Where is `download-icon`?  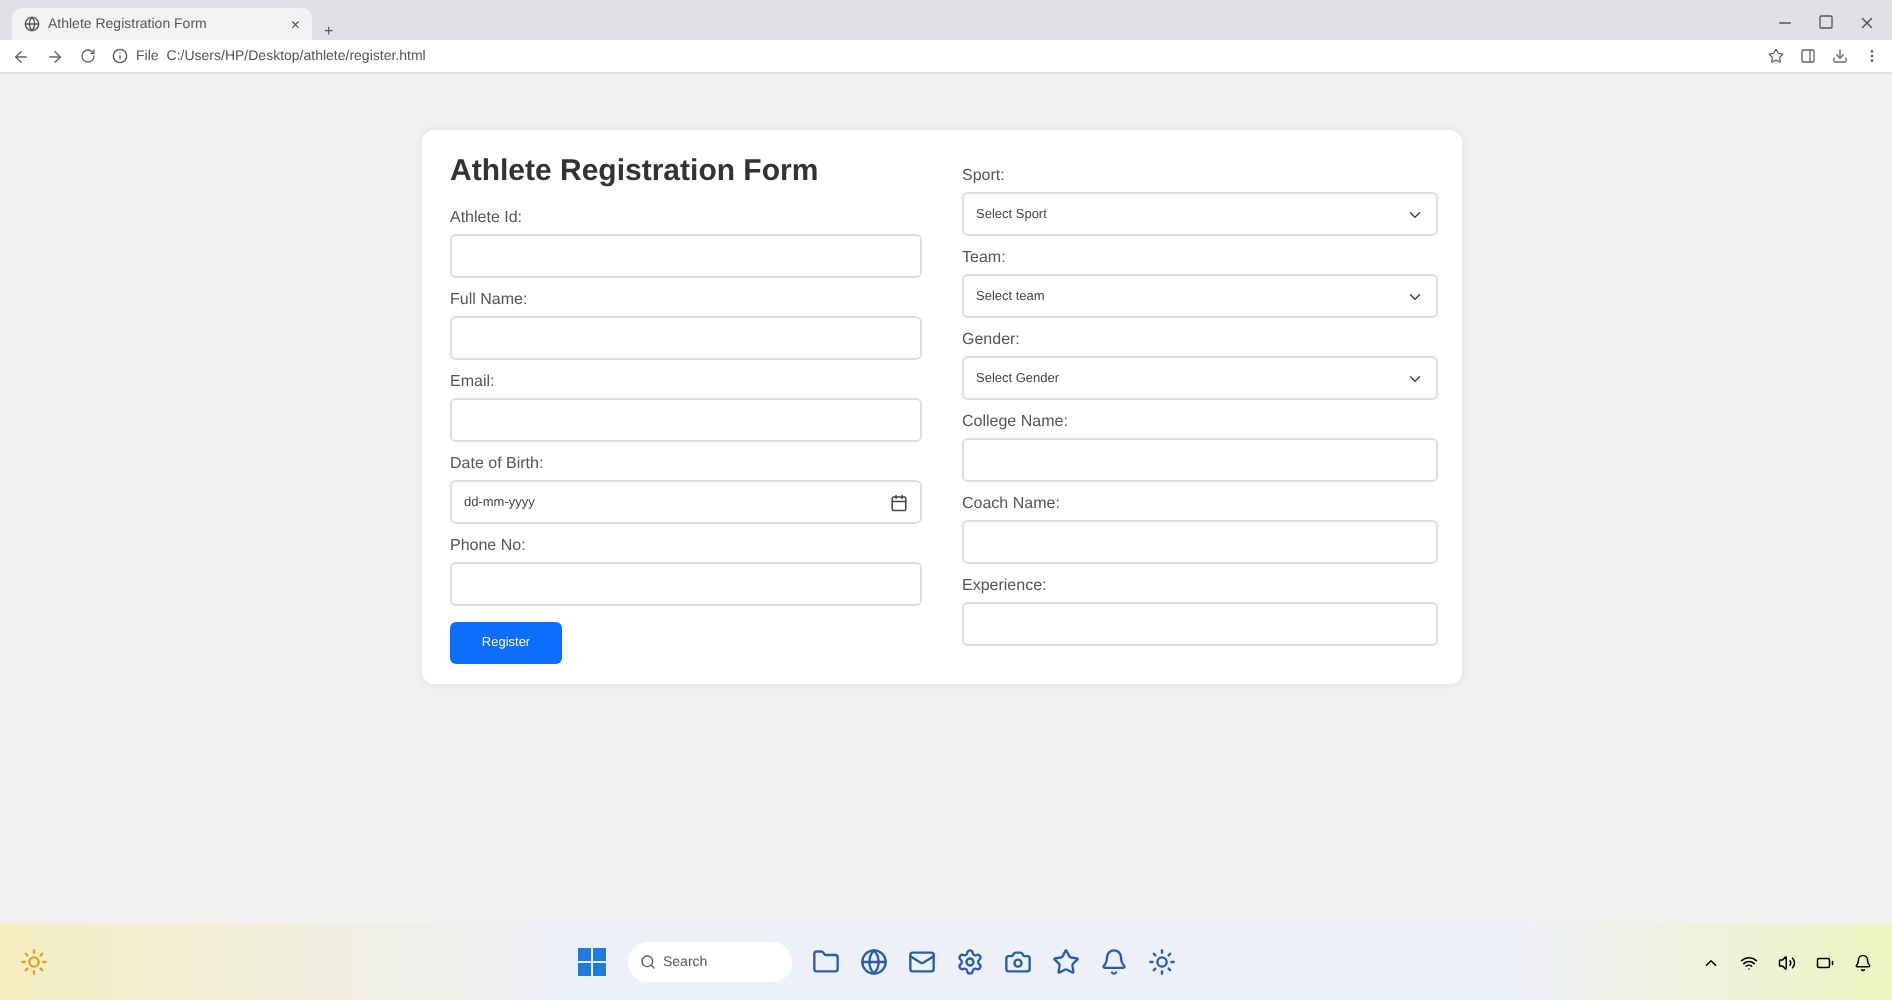
download-icon is located at coordinates (1840, 56).